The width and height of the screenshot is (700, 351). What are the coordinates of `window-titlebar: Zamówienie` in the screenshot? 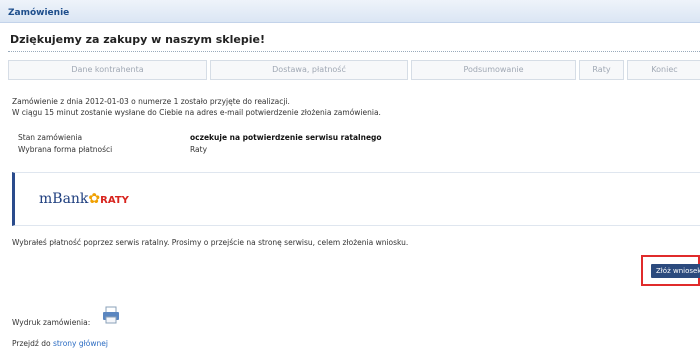 It's located at (350, 11).